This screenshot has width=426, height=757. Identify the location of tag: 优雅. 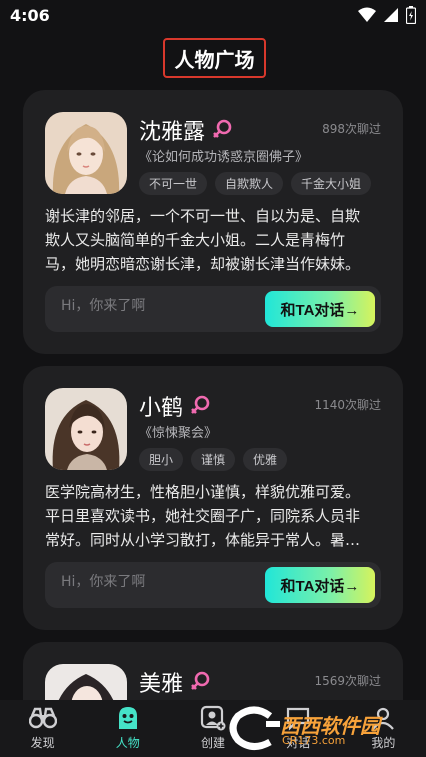
(265, 459).